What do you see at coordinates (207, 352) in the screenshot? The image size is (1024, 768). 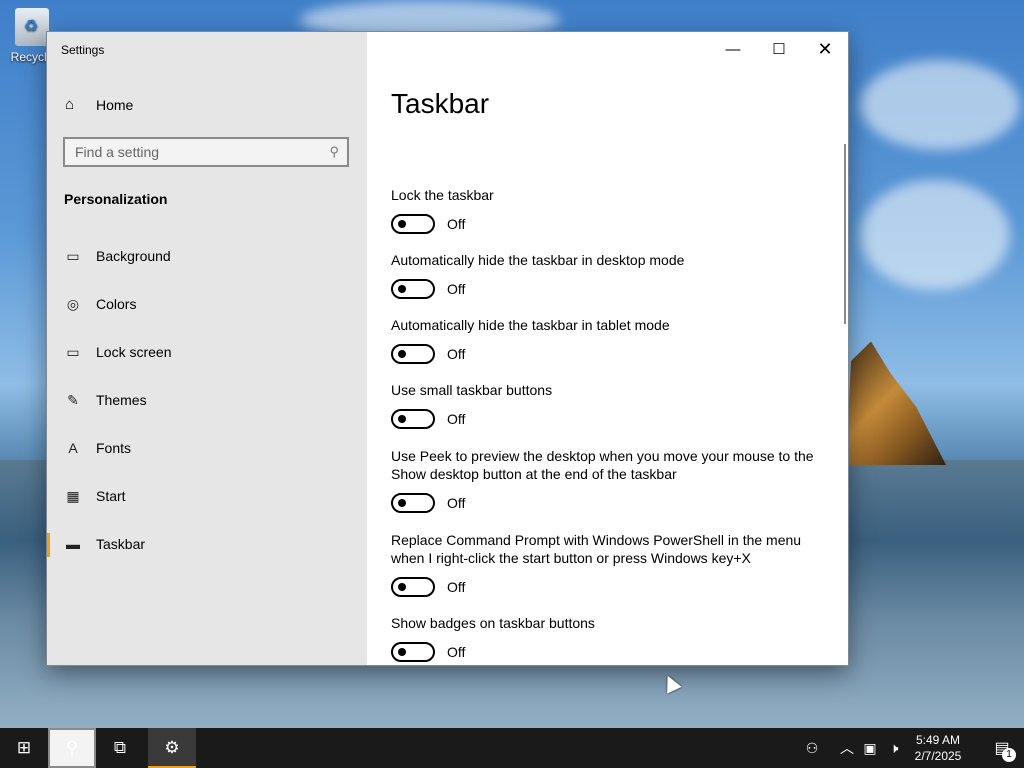 I see `sidebar-item-lock-screen: ▭ Lock screen` at bounding box center [207, 352].